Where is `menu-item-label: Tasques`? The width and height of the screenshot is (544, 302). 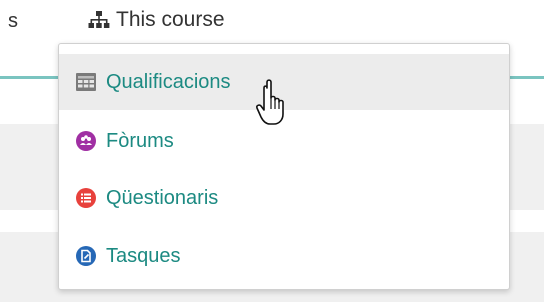 menu-item-label: Tasques is located at coordinates (143, 255).